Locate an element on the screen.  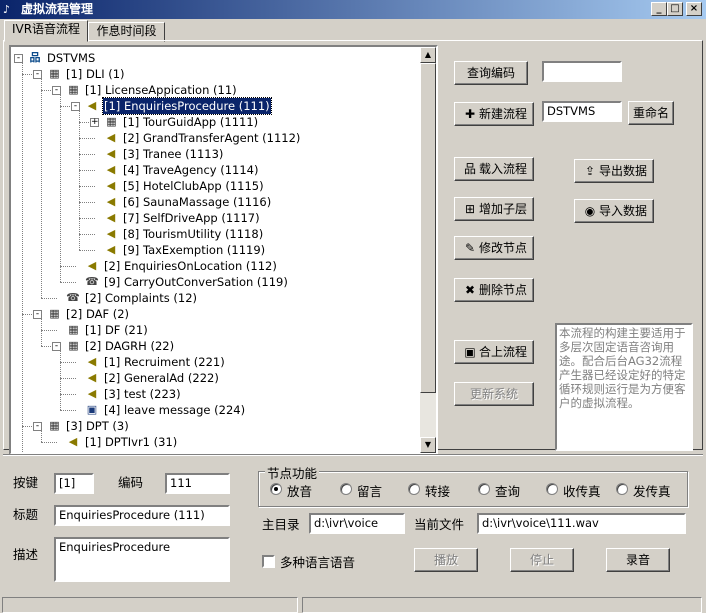
tree-node: ☎ [9] CarryOutConverSation (119) is located at coordinates (216, 282).